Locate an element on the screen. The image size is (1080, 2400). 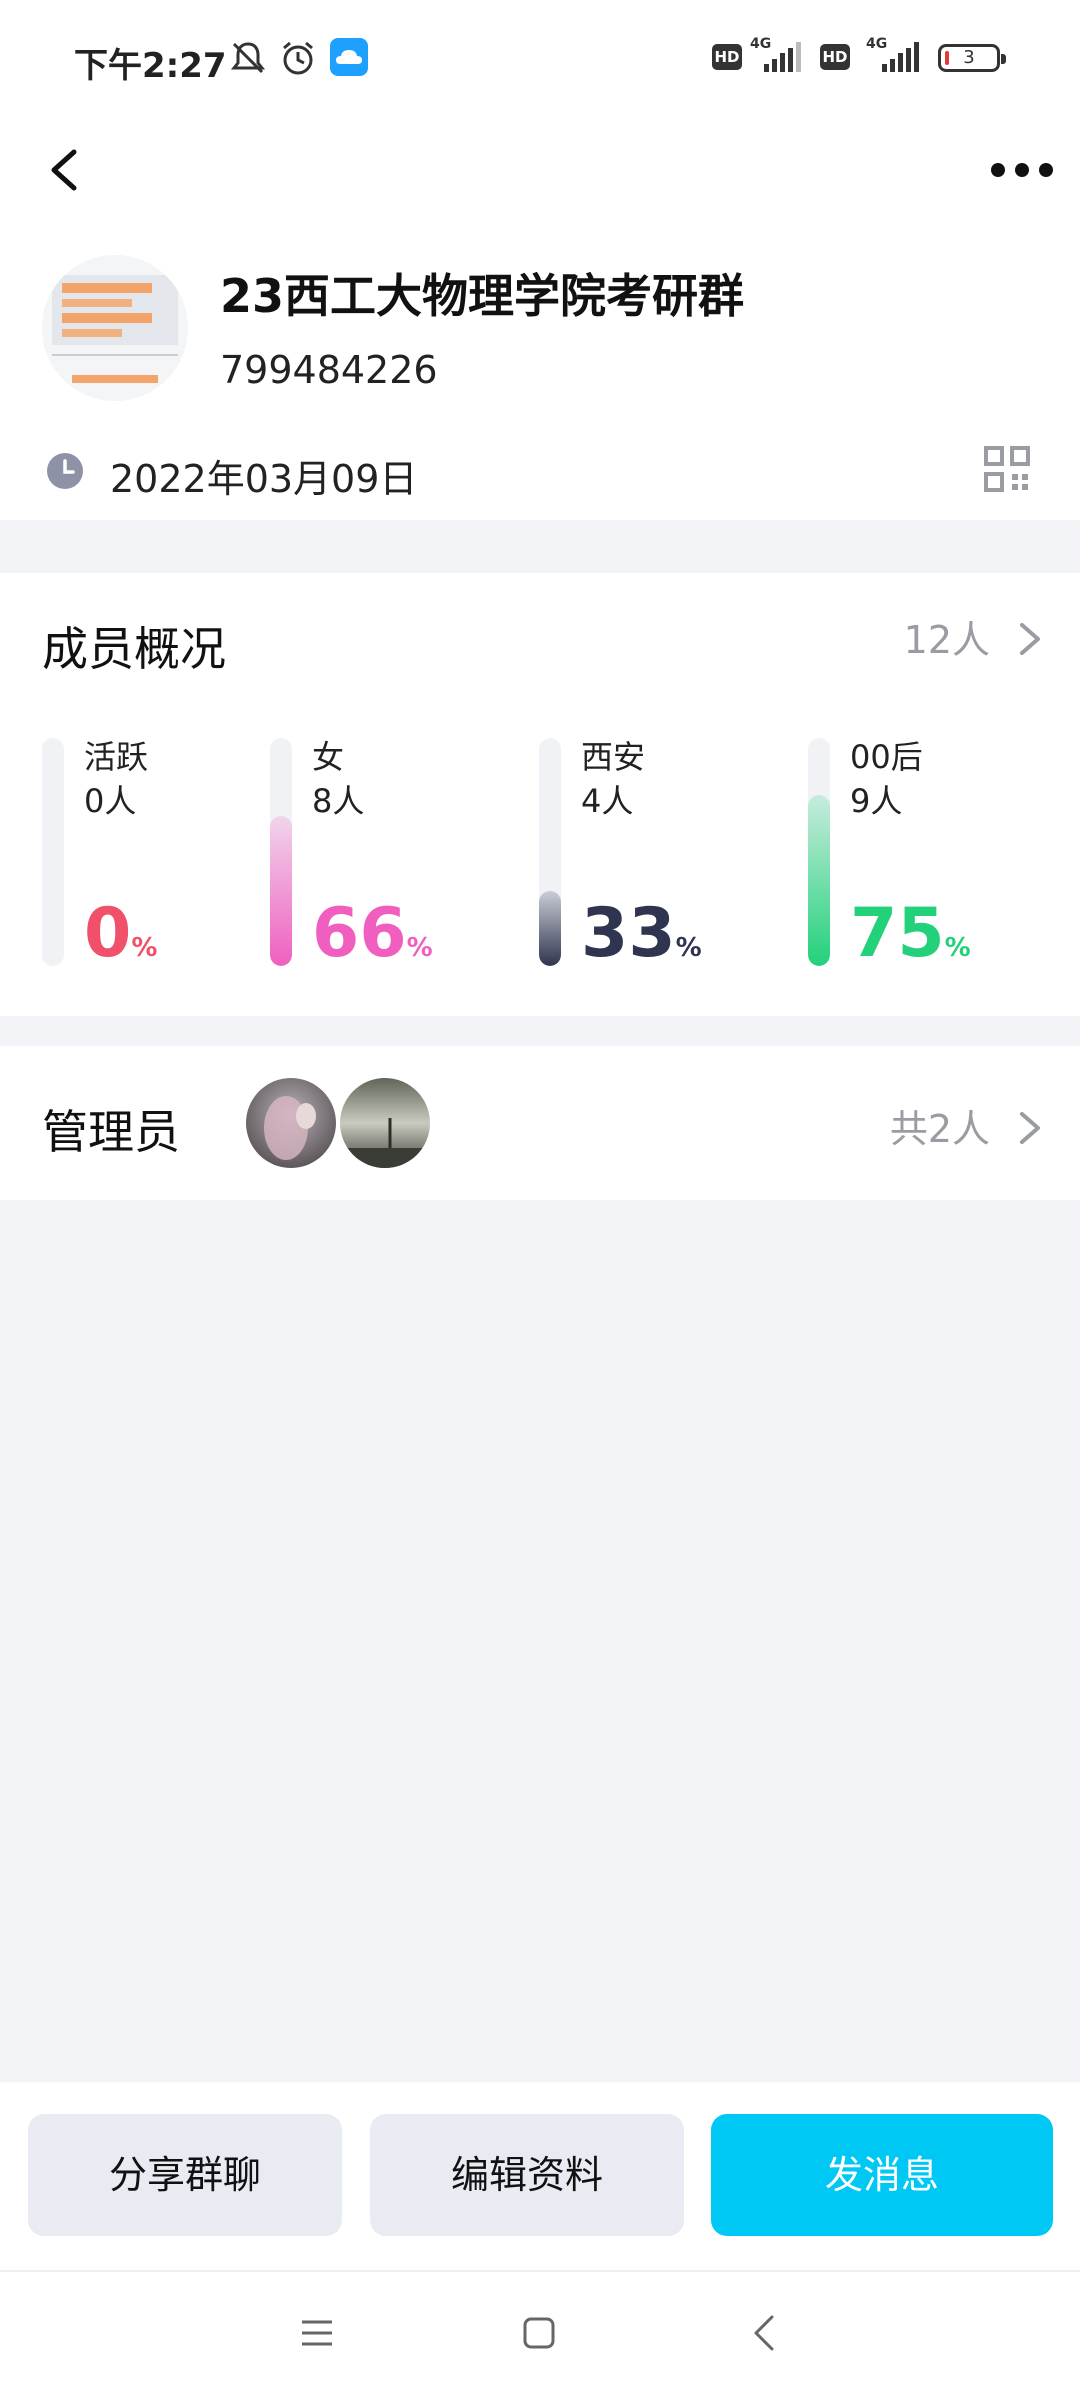
mute-icon is located at coordinates (248, 58).